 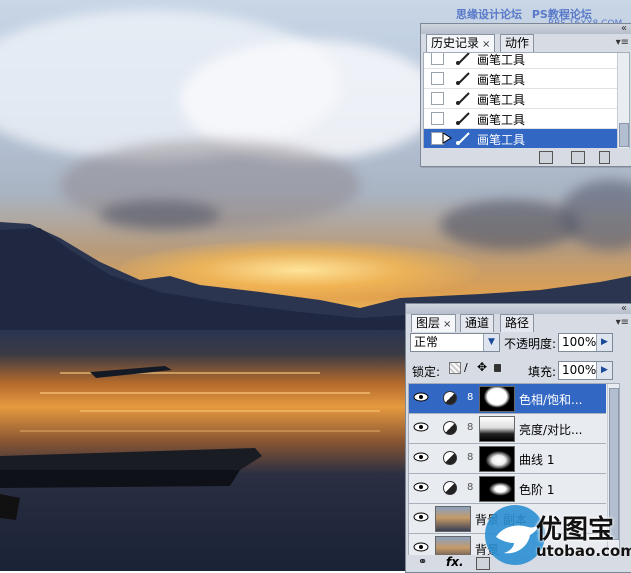 I want to click on tab-layers: 图层 ×, so click(x=434, y=323).